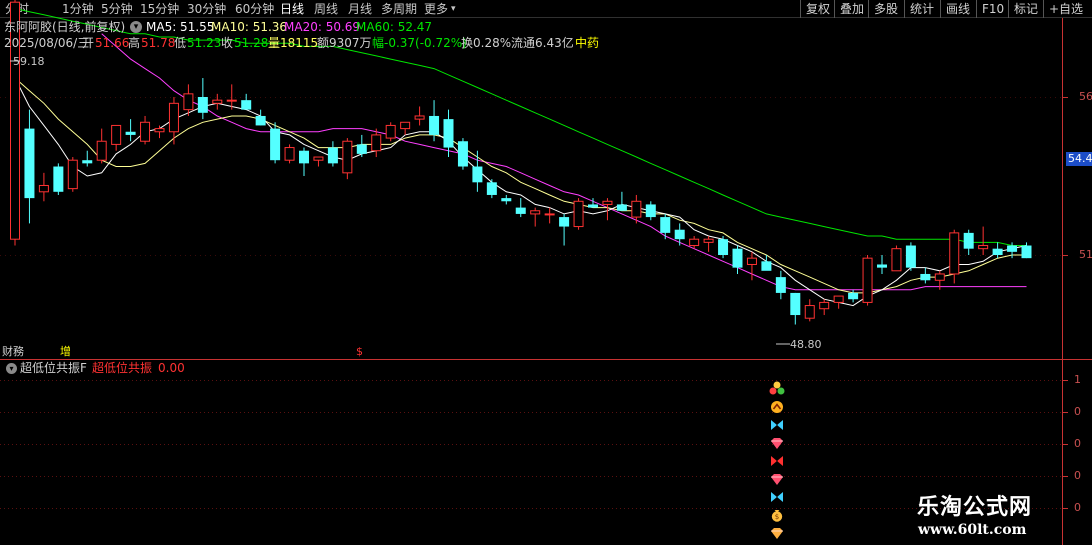 The width and height of the screenshot is (1092, 545). What do you see at coordinates (1077, 379) in the screenshot?
I see `ind-axis-label: 1` at bounding box center [1077, 379].